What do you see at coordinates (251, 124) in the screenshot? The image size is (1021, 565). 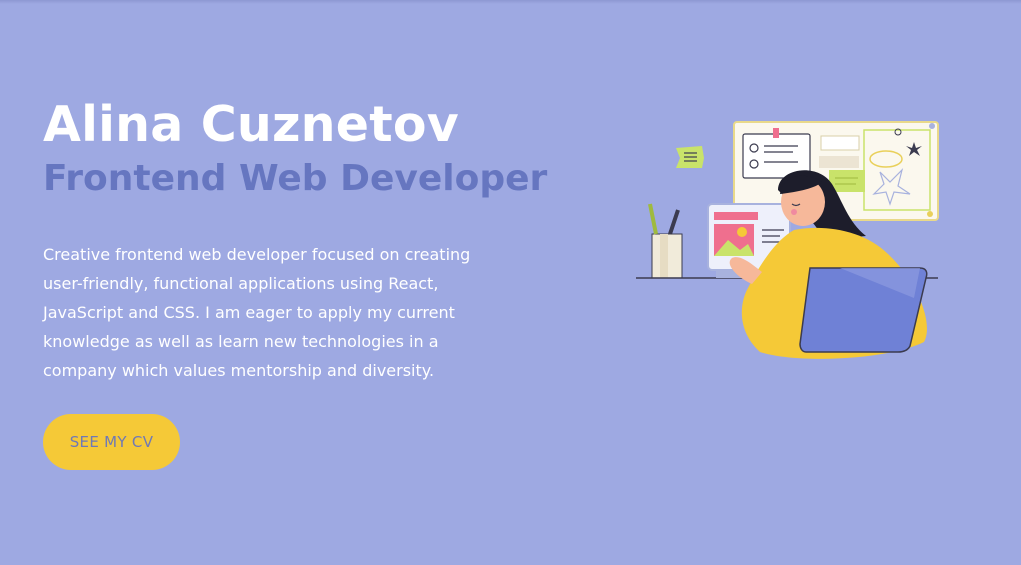 I see `page-title: Alina Cuznetov` at bounding box center [251, 124].